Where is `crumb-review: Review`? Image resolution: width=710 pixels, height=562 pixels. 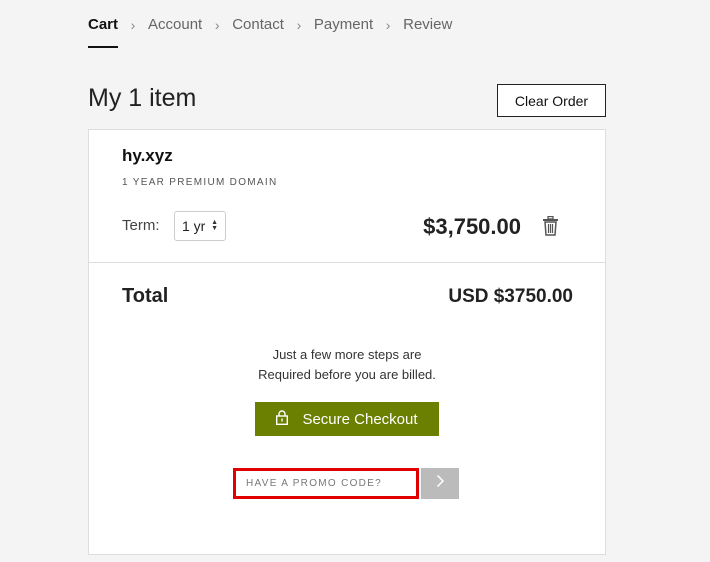
crumb-review: Review is located at coordinates (427, 31).